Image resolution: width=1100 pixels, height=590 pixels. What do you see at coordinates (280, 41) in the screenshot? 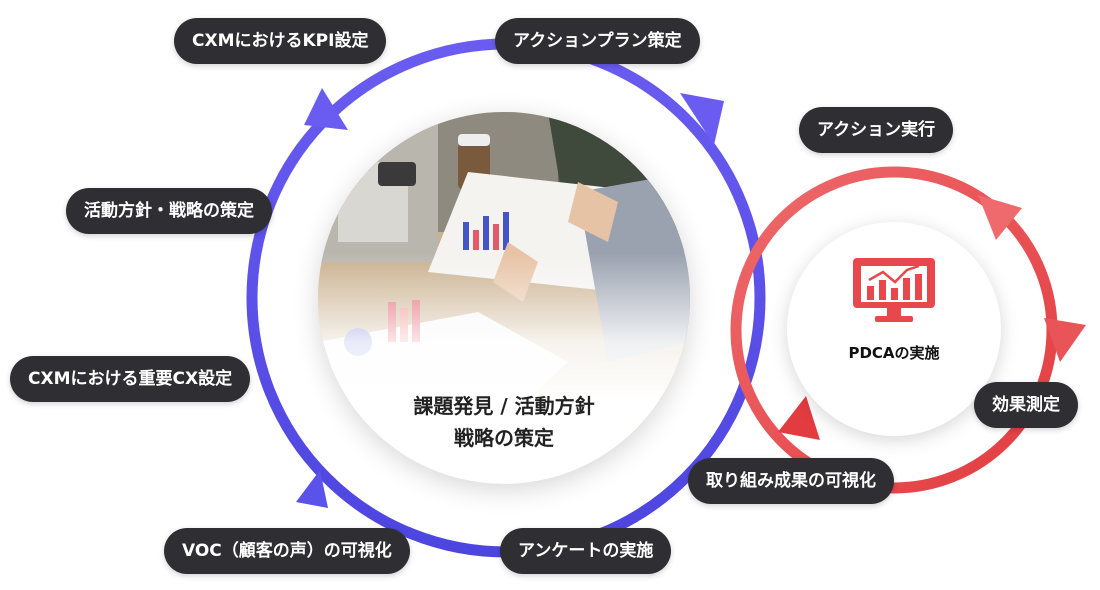
I see `step-kpi-setting: CXMにおけるKPI設定` at bounding box center [280, 41].